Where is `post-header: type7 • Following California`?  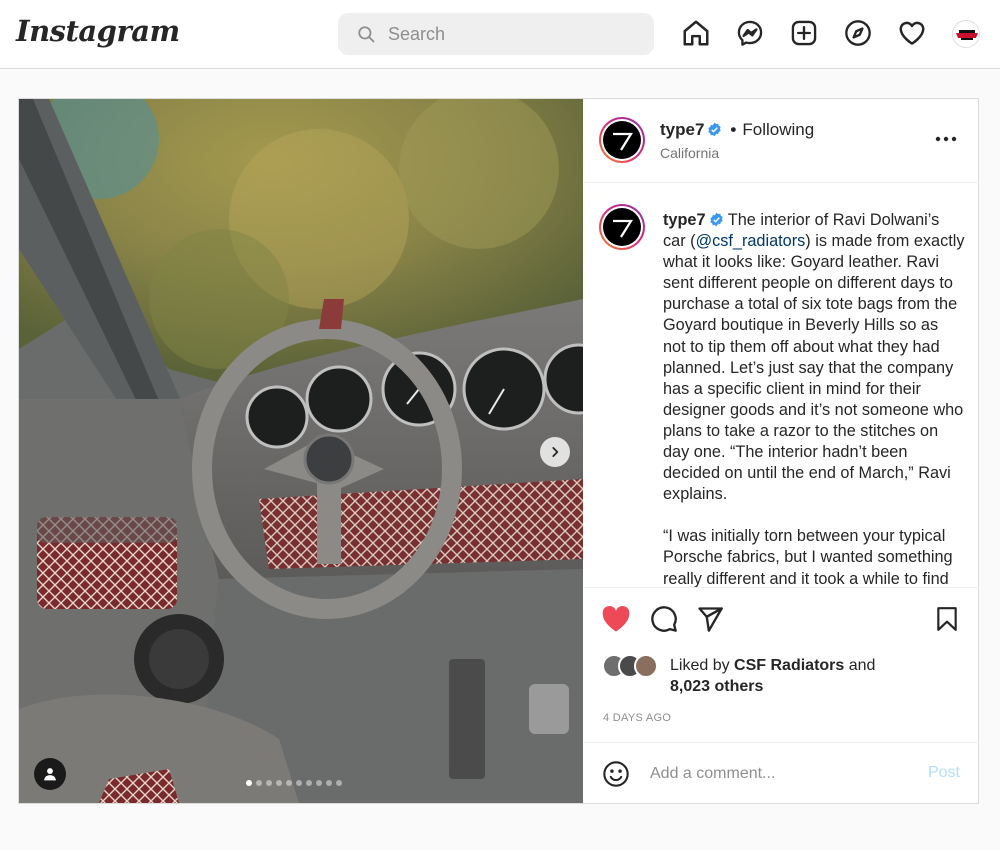 post-header: type7 • Following California is located at coordinates (781, 141).